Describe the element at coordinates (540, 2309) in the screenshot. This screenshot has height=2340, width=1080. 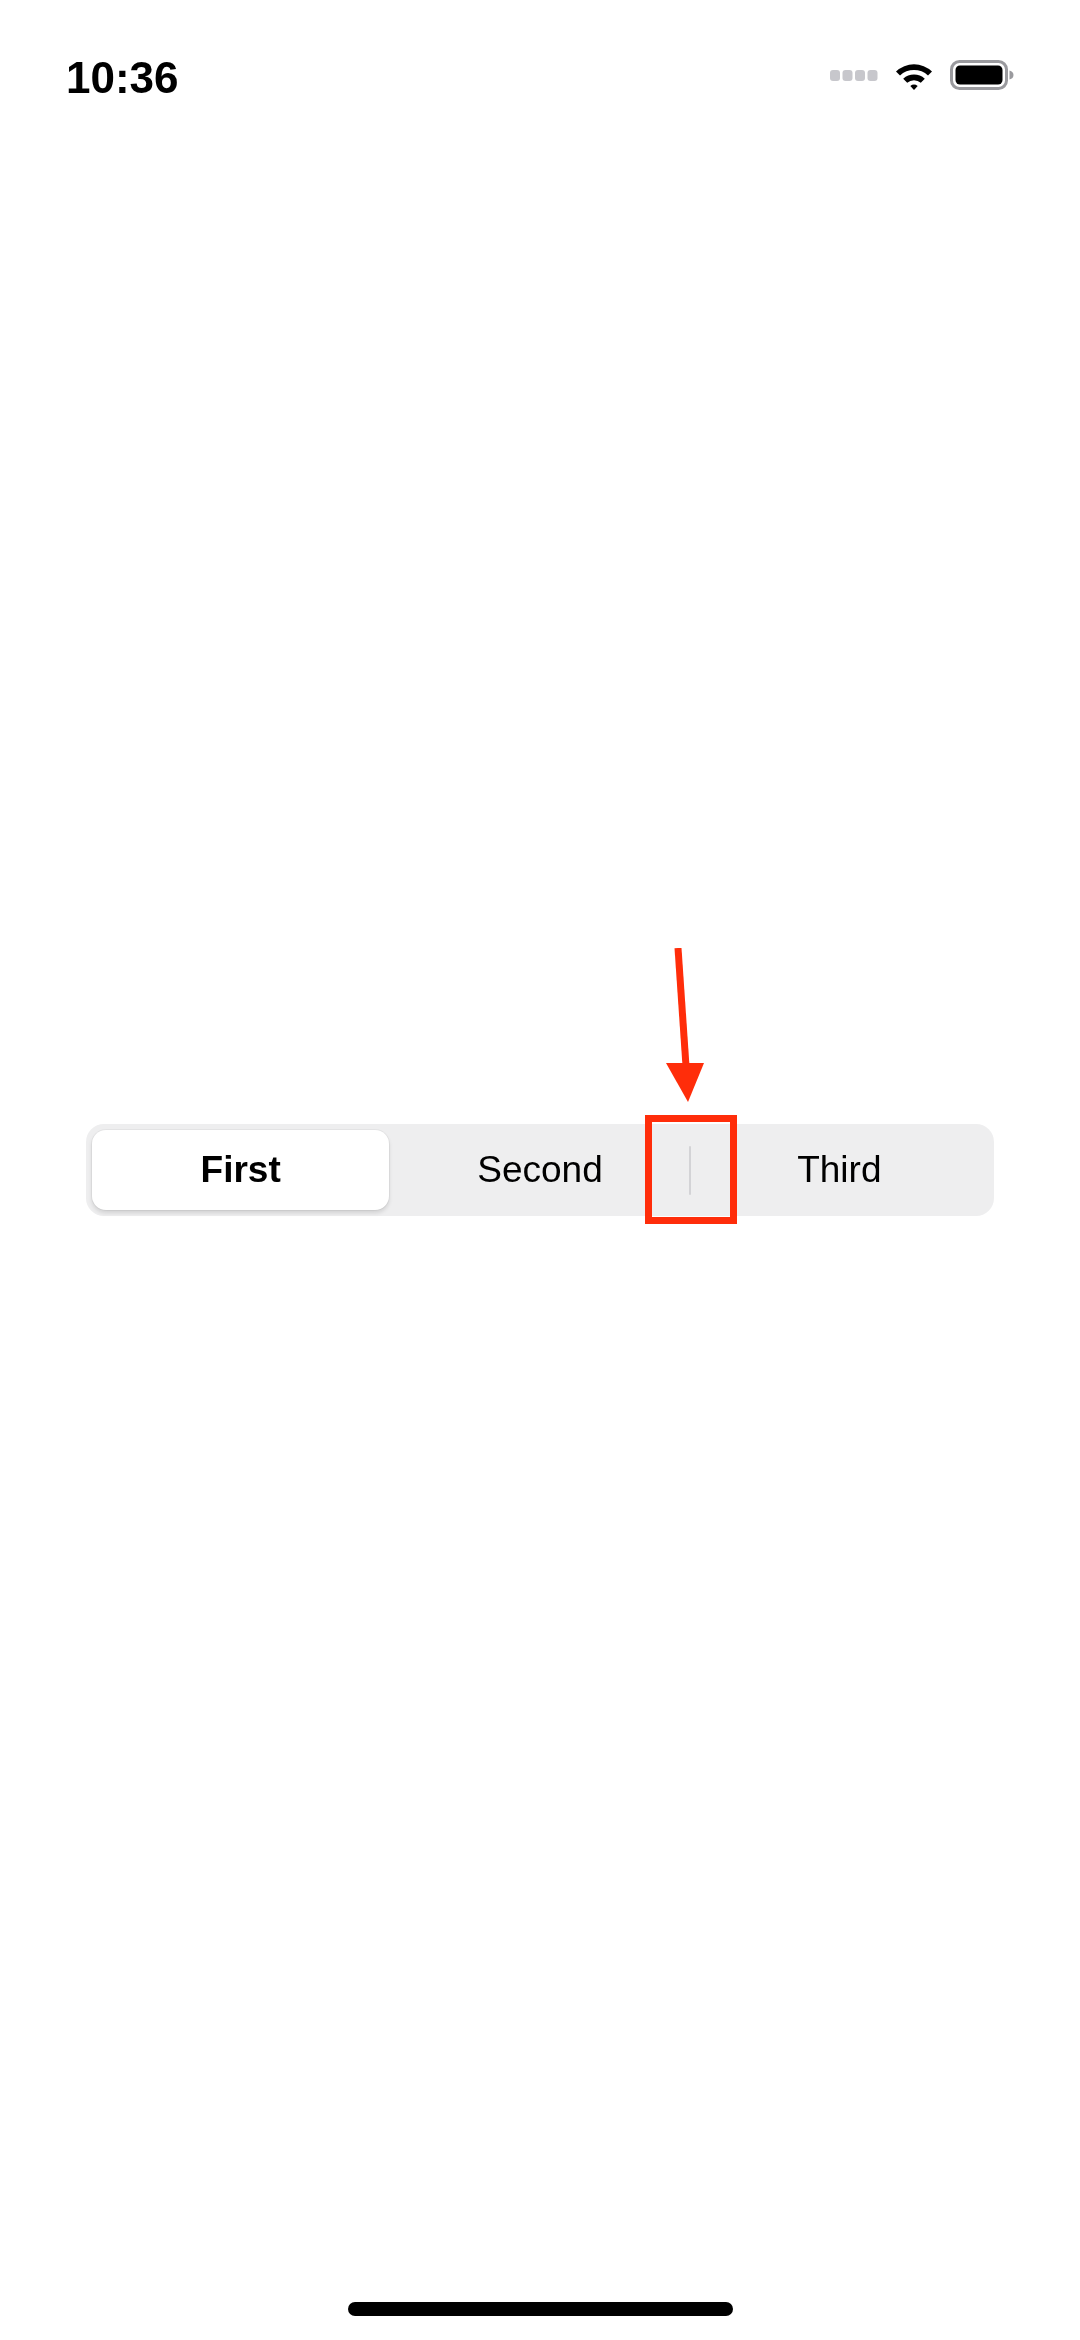
I see `home-indicator` at that location.